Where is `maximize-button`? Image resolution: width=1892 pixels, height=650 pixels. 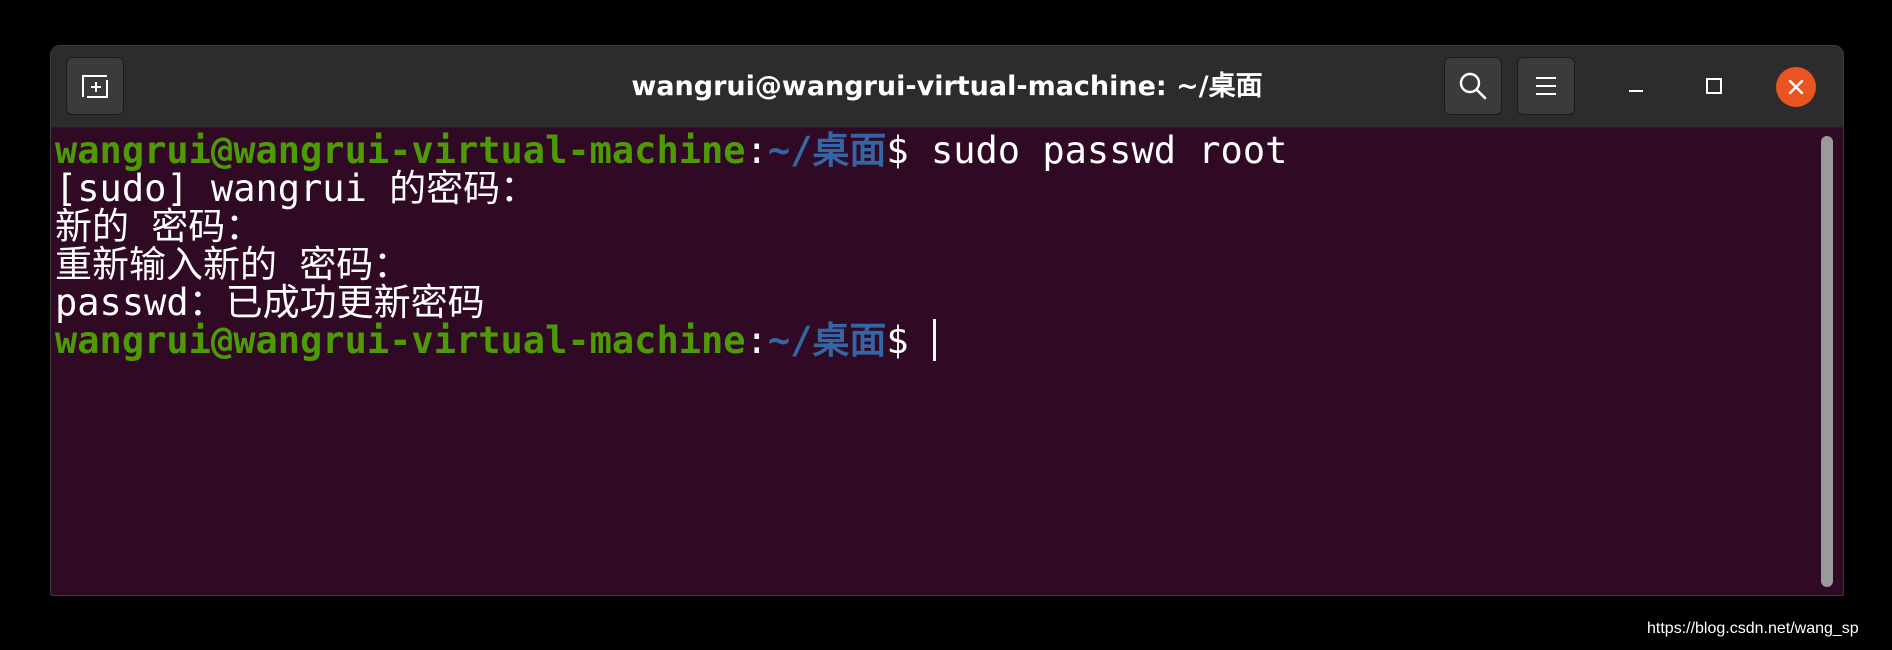 maximize-button is located at coordinates (1714, 86).